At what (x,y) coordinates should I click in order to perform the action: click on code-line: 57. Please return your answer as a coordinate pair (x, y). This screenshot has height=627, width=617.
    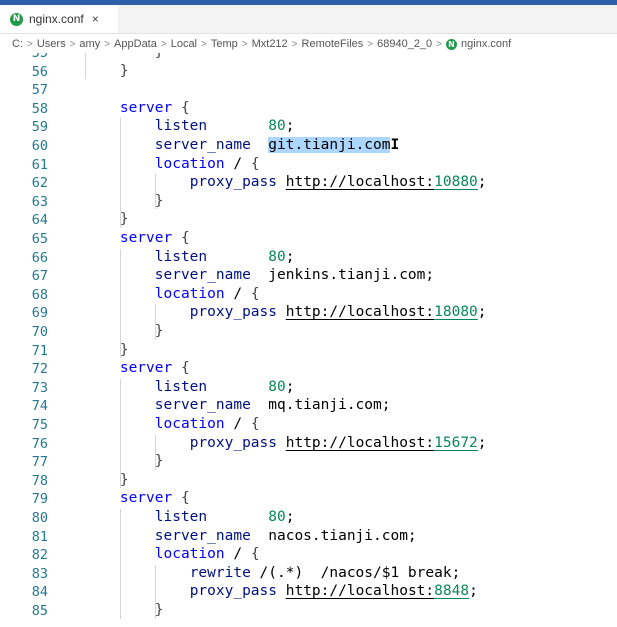
    Looking at the image, I should click on (308, 90).